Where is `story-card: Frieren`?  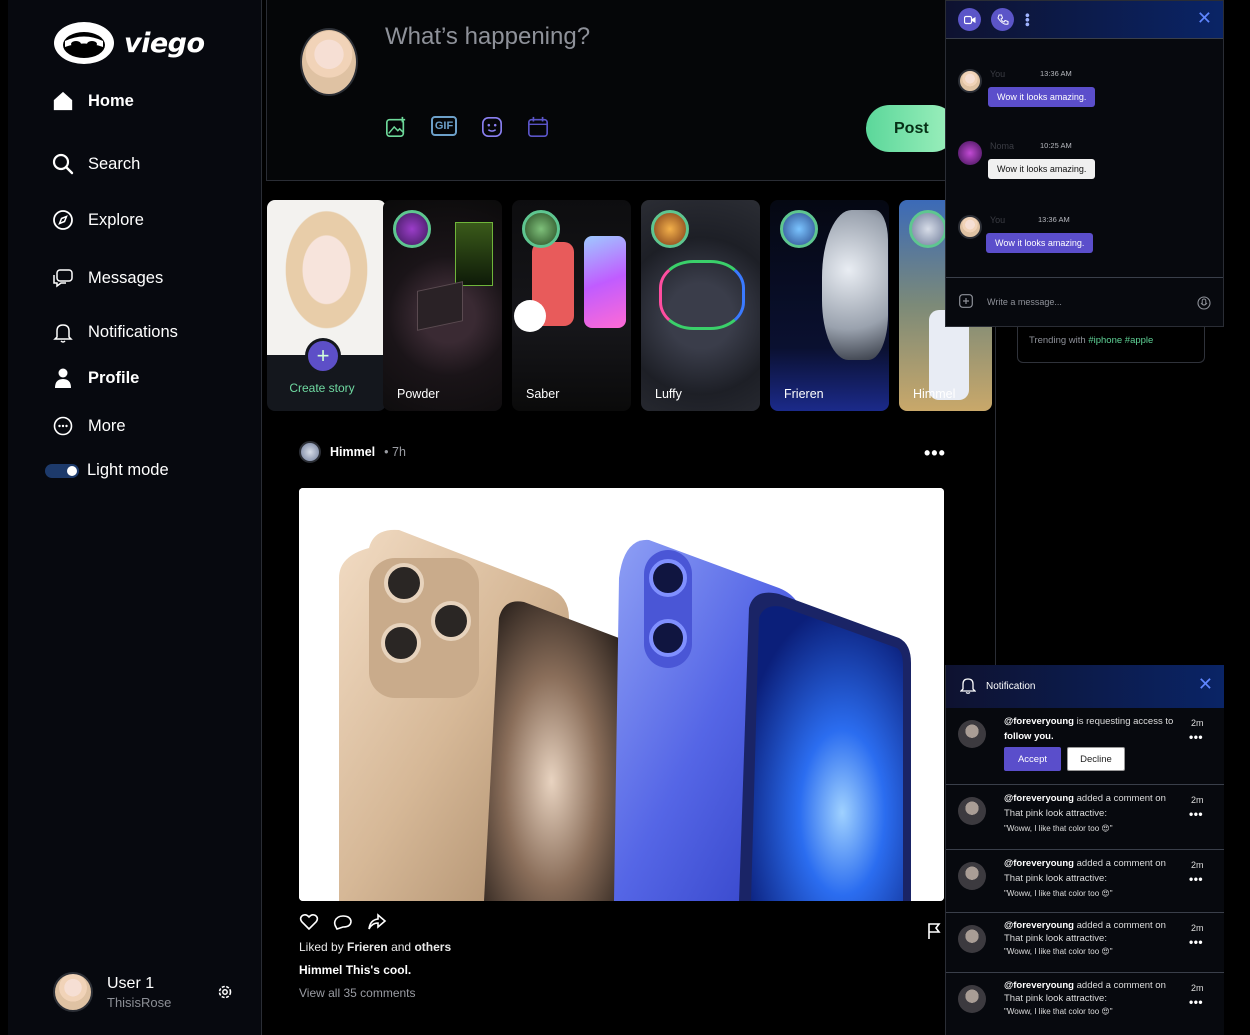 story-card: Frieren is located at coordinates (829, 305).